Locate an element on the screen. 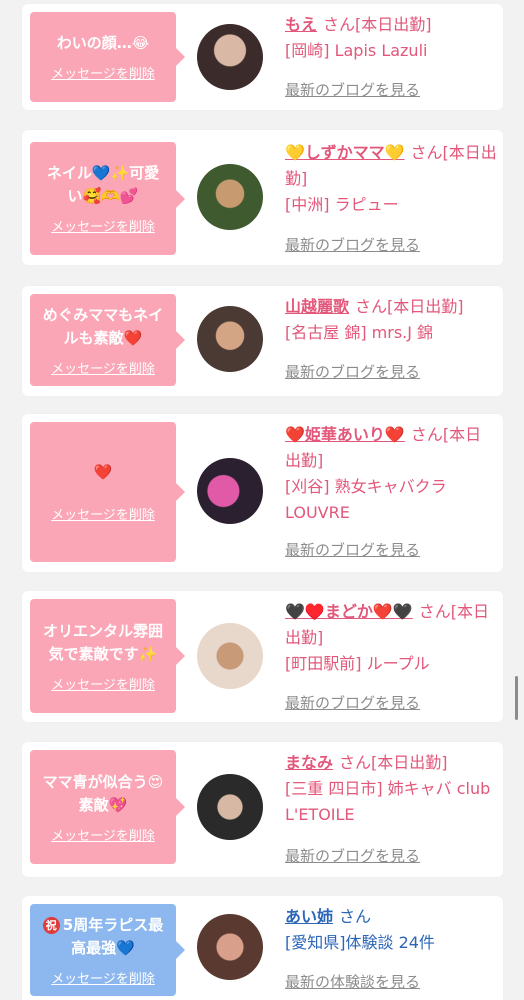 This screenshot has width=524, height=1000. profile-info: 🖤♥️まどか❤️🖤 さん[本日出勤] [町田駅前] ループル is located at coordinates (391, 638).